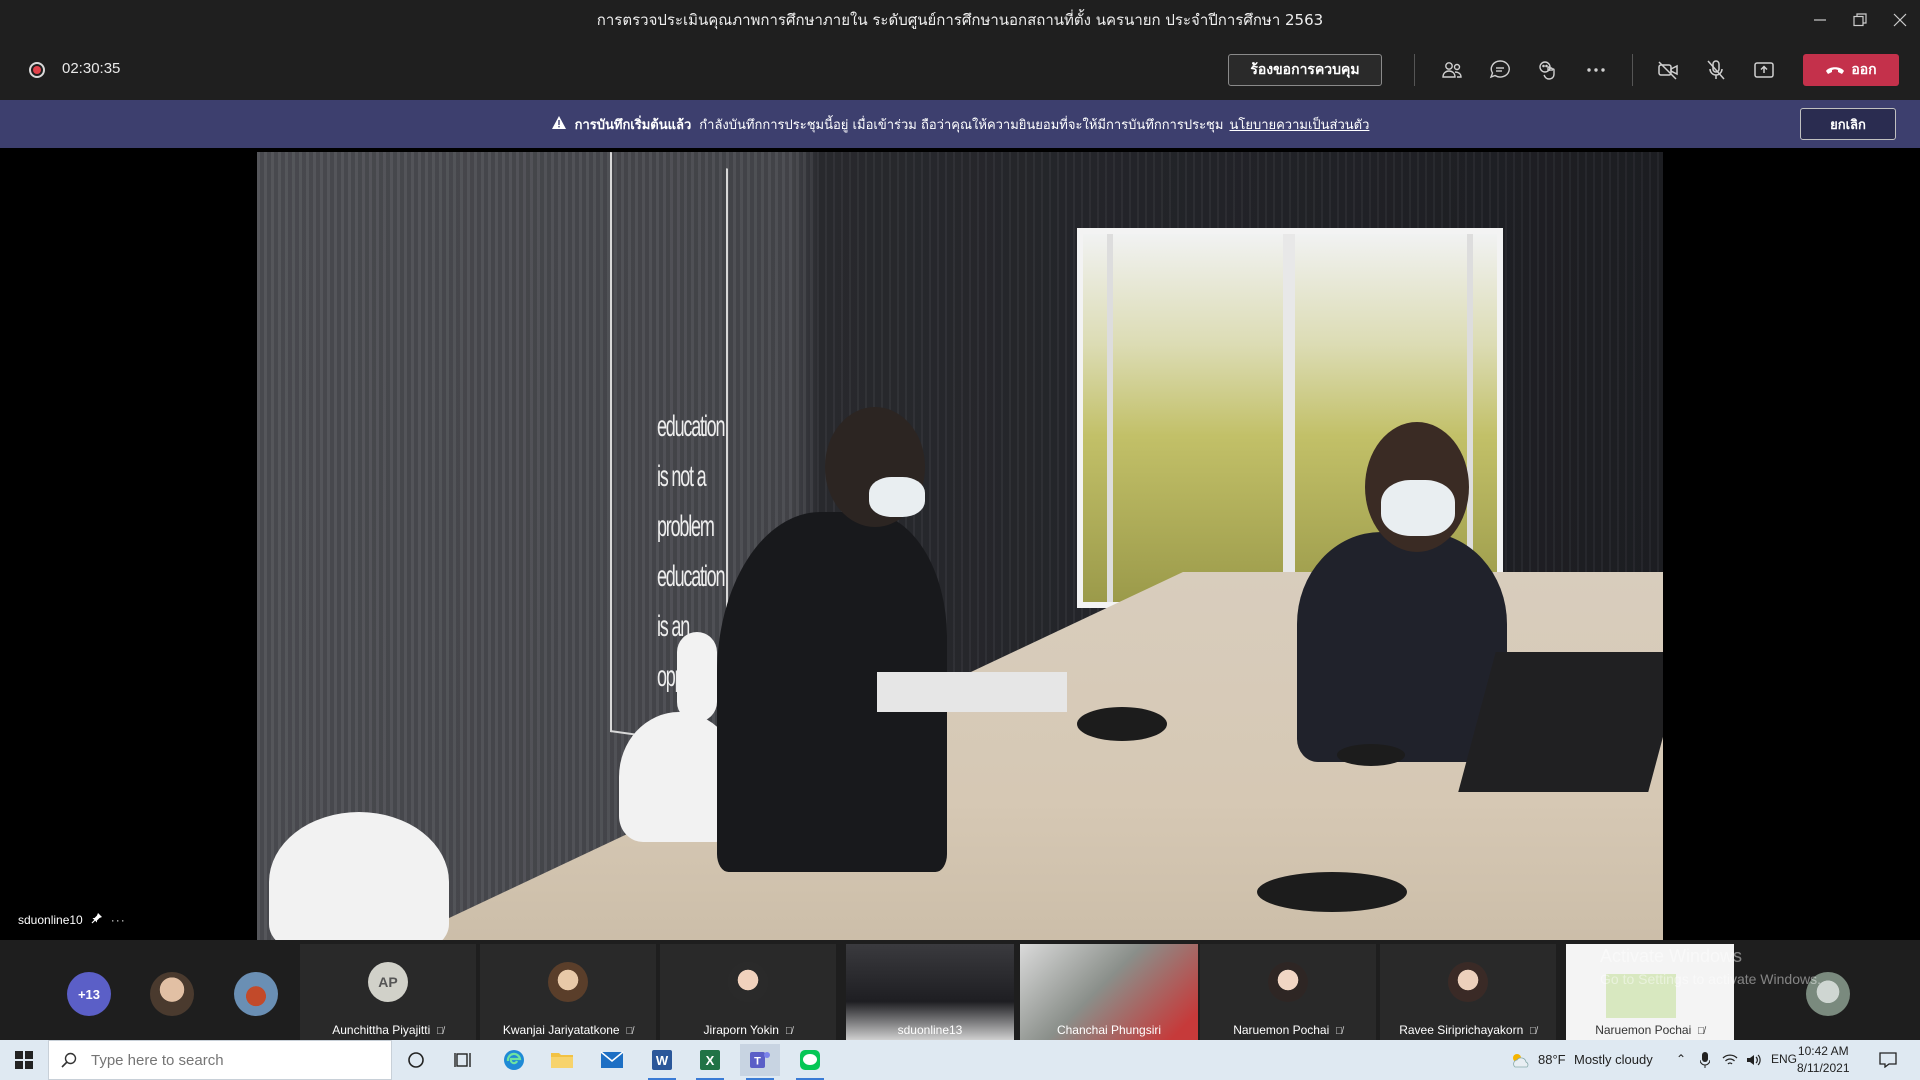 The width and height of the screenshot is (1920, 1080). What do you see at coordinates (930, 992) in the screenshot?
I see `participant-video-tile: sduonline13` at bounding box center [930, 992].